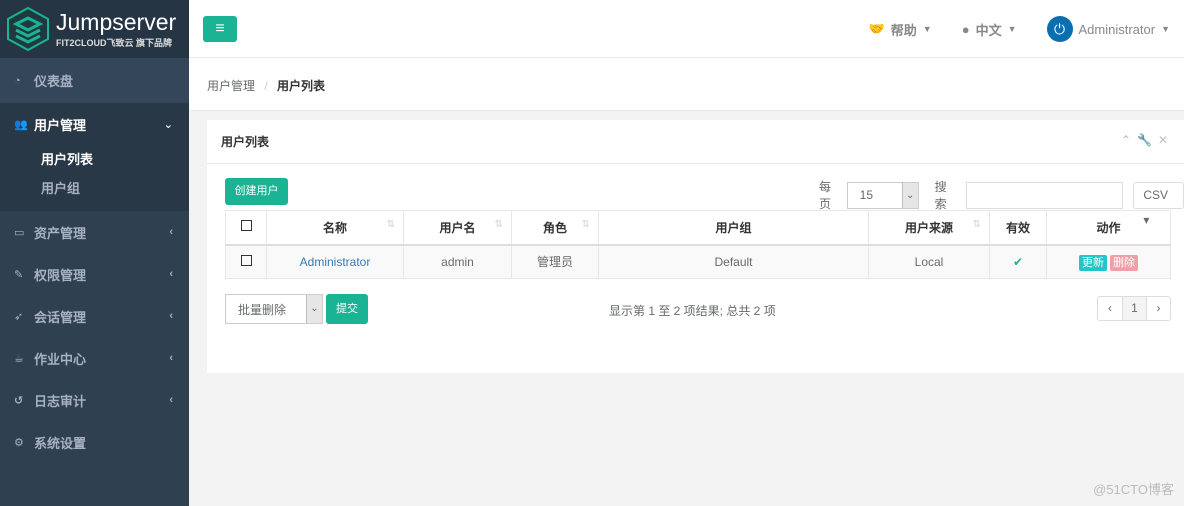  What do you see at coordinates (1155, 194) in the screenshot?
I see `csv-label: CSV` at bounding box center [1155, 194].